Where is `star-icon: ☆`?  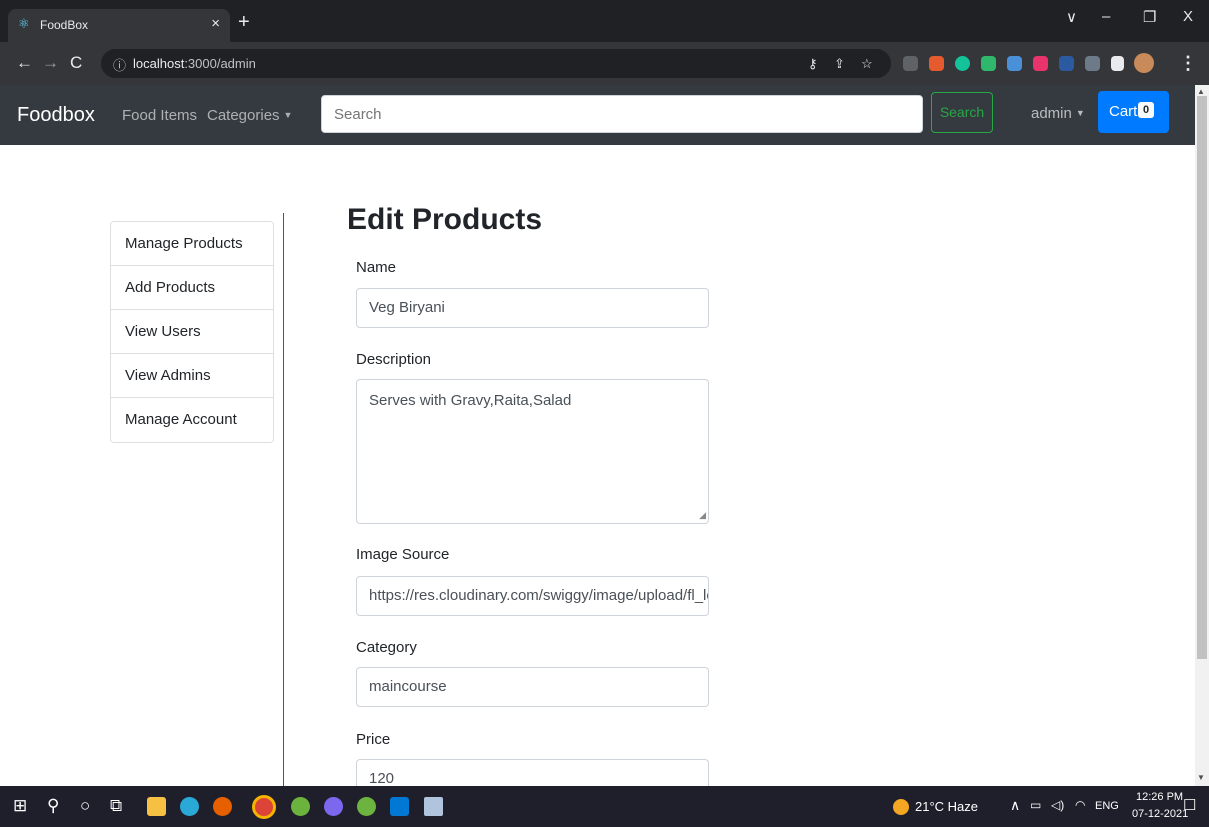 star-icon: ☆ is located at coordinates (867, 64).